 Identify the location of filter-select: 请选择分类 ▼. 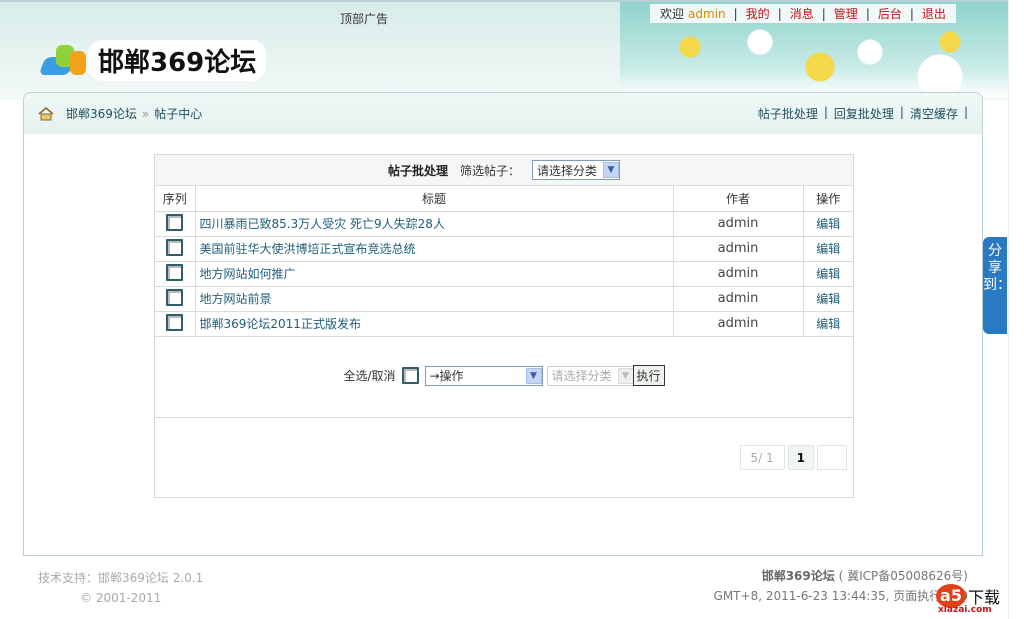
(576, 170).